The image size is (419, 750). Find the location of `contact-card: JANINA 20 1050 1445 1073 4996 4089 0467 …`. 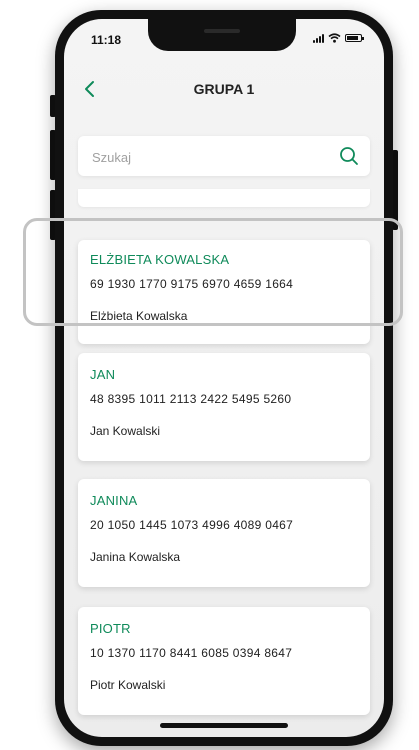

contact-card: JANINA 20 1050 1445 1073 4996 4089 0467 … is located at coordinates (224, 533).